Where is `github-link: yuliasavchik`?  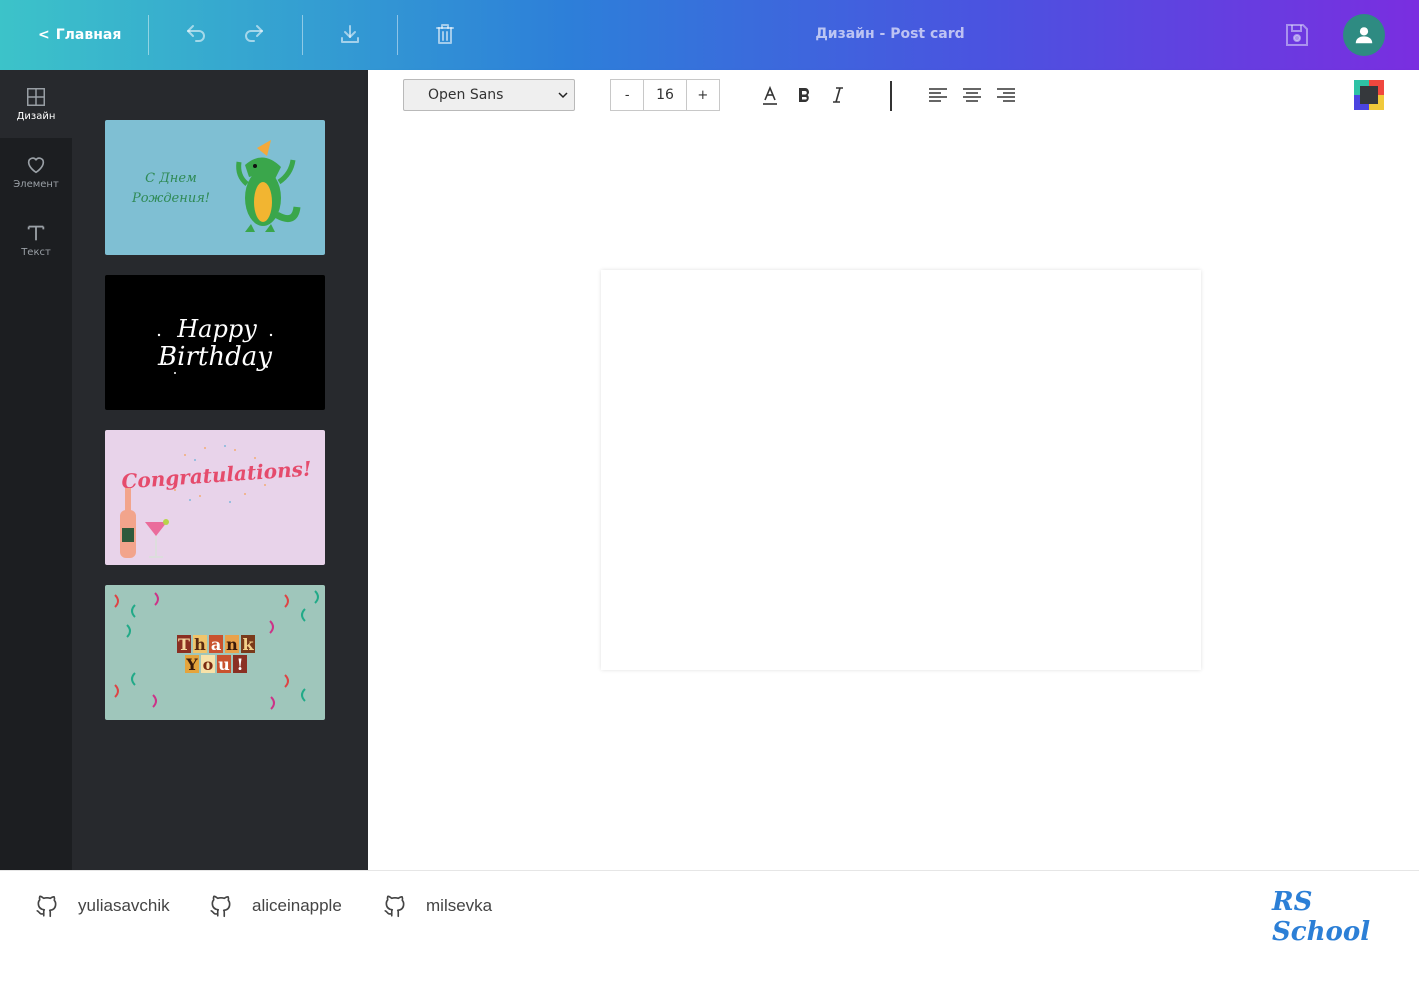 github-link: yuliasavchik is located at coordinates (102, 906).